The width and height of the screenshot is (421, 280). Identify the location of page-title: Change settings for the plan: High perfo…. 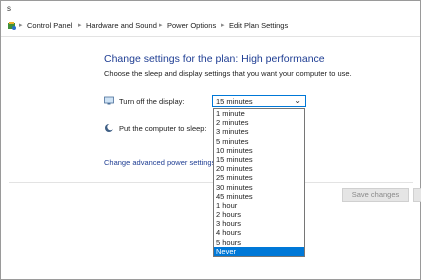
(214, 59).